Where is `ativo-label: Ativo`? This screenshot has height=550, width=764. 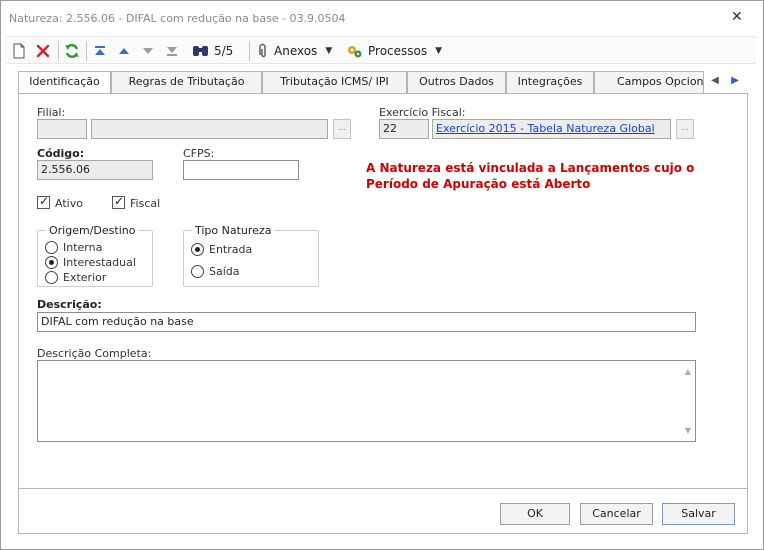
ativo-label: Ativo is located at coordinates (69, 203).